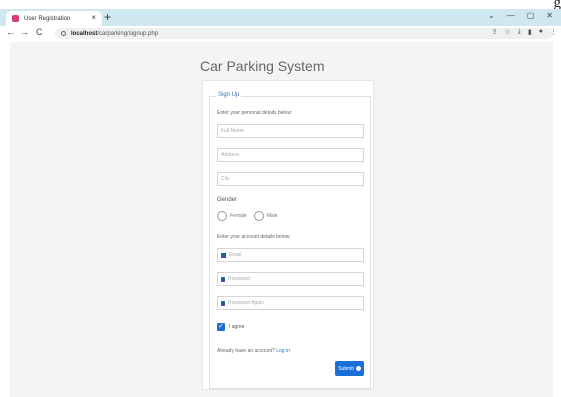 The width and height of the screenshot is (561, 397). Describe the element at coordinates (530, 32) in the screenshot. I see `sidebar-icon: ▮` at that location.